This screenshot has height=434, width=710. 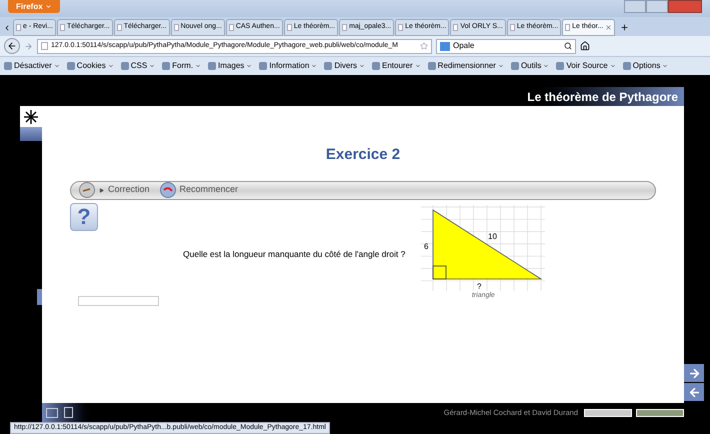 I want to click on restart-icon, so click(x=168, y=190).